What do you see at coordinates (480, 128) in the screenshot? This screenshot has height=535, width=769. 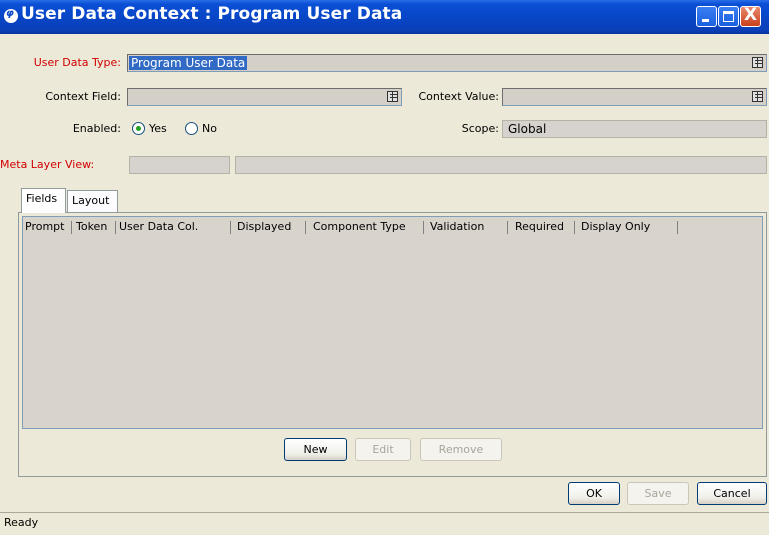 I see `scope-label: Scope:` at bounding box center [480, 128].